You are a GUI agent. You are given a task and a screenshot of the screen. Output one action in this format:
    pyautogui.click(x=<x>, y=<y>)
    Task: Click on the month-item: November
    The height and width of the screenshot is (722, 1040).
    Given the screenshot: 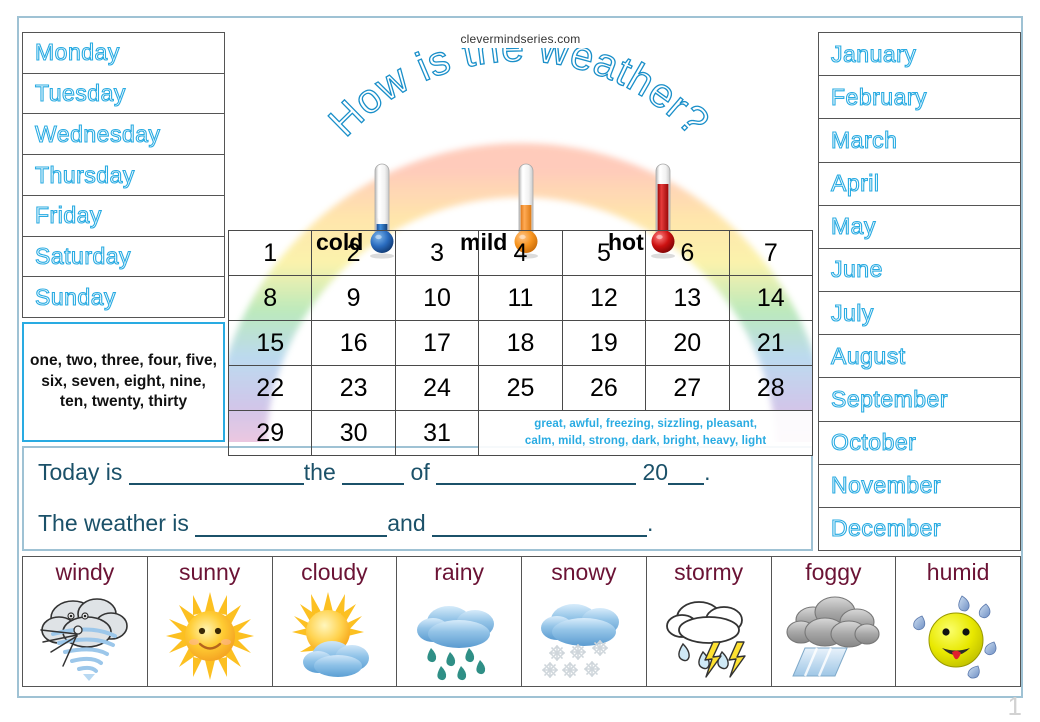 What is the action you would take?
    pyautogui.click(x=919, y=486)
    